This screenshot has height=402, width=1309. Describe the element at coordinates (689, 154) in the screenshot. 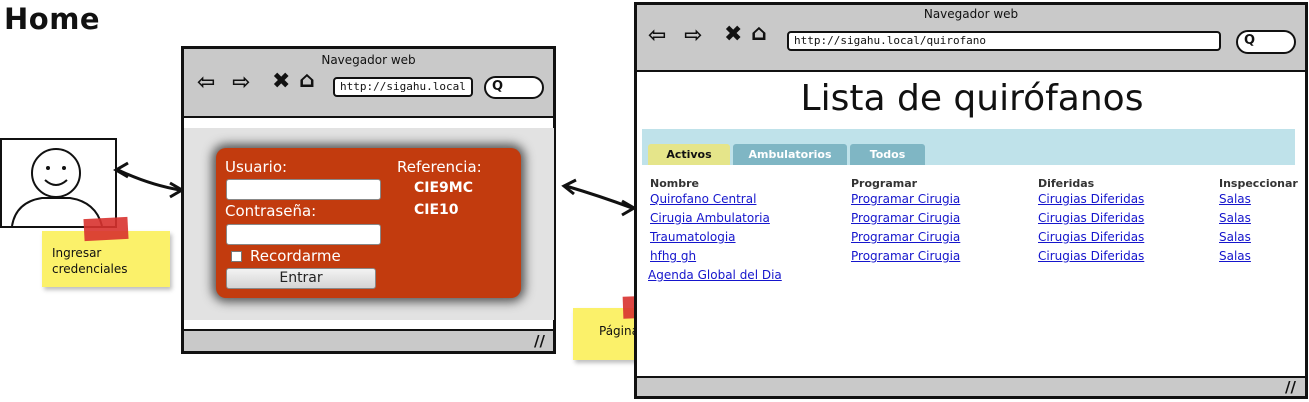

I see `tab-activos: Activos` at that location.